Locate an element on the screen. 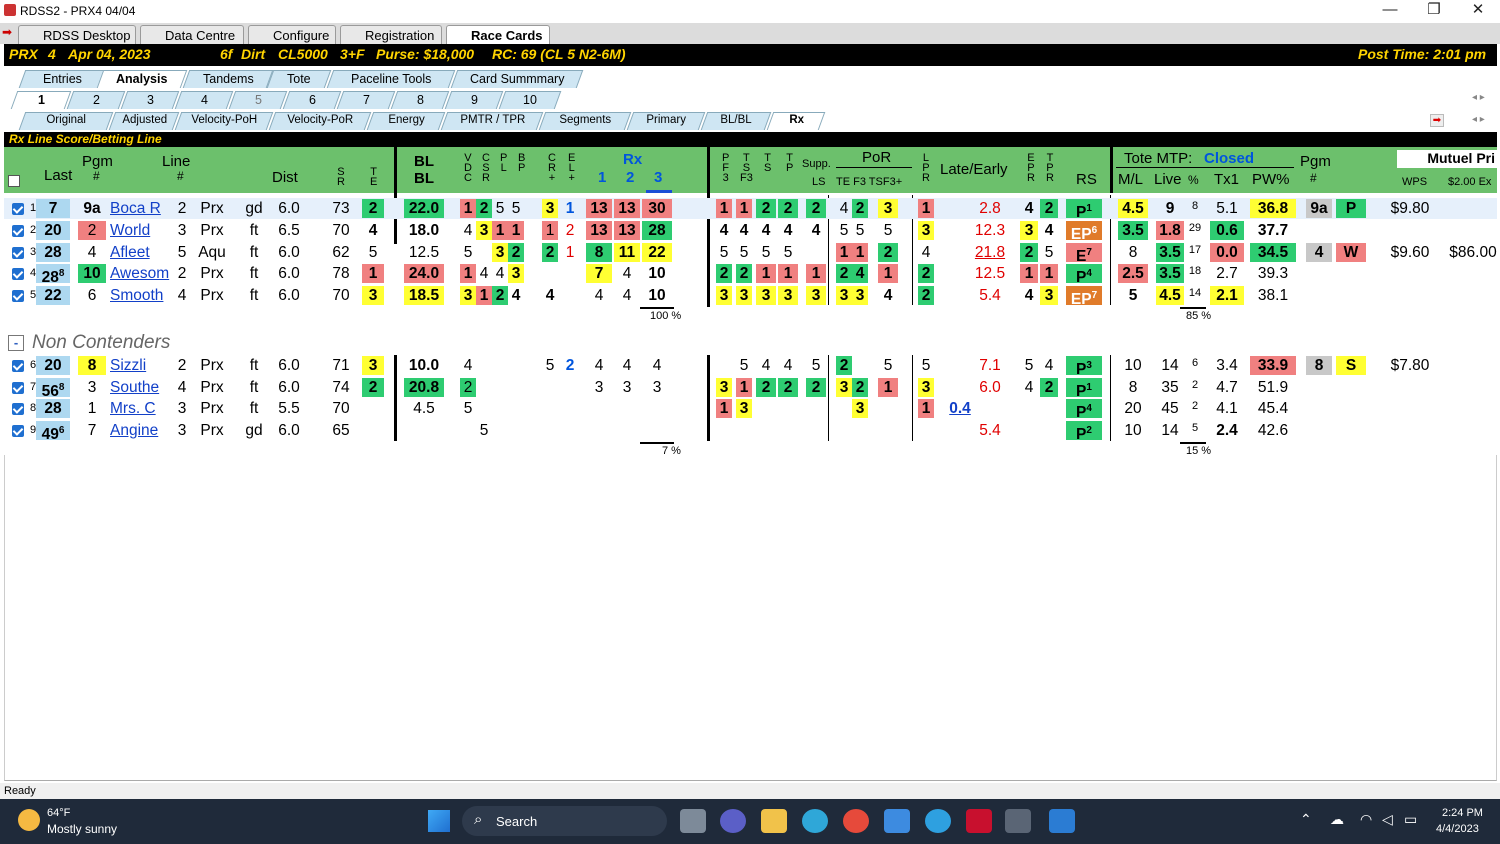 This screenshot has width=1500, height=844. cell-early: 0.4 is located at coordinates (960, 408).